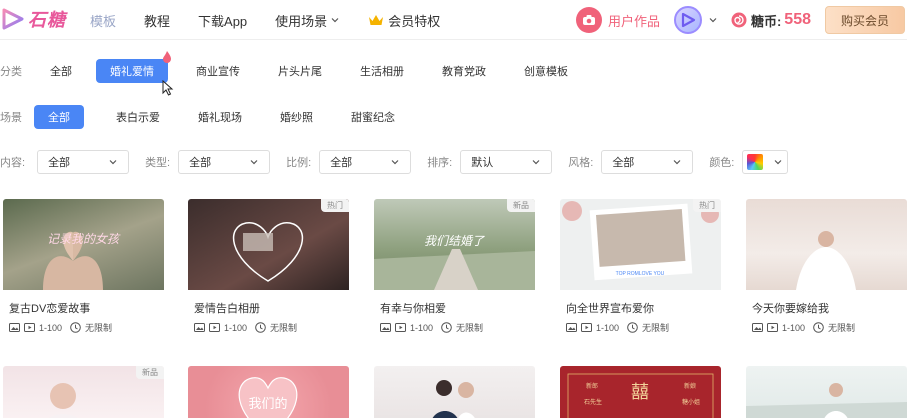 This screenshot has height=418, width=907. Describe the element at coordinates (59, 117) in the screenshot. I see `scene-all: 全部` at that location.